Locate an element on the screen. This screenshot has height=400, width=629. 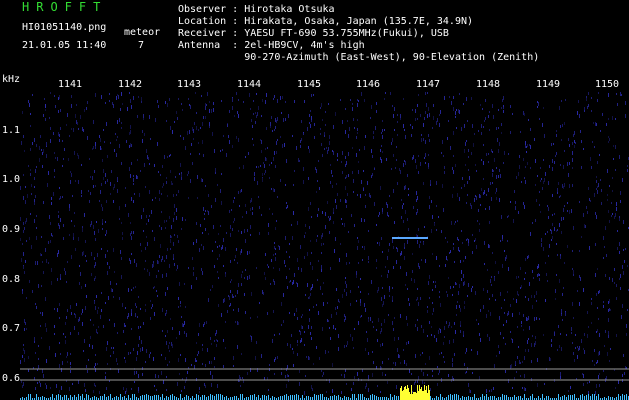
freq-label: 1141 is located at coordinates (70, 84).